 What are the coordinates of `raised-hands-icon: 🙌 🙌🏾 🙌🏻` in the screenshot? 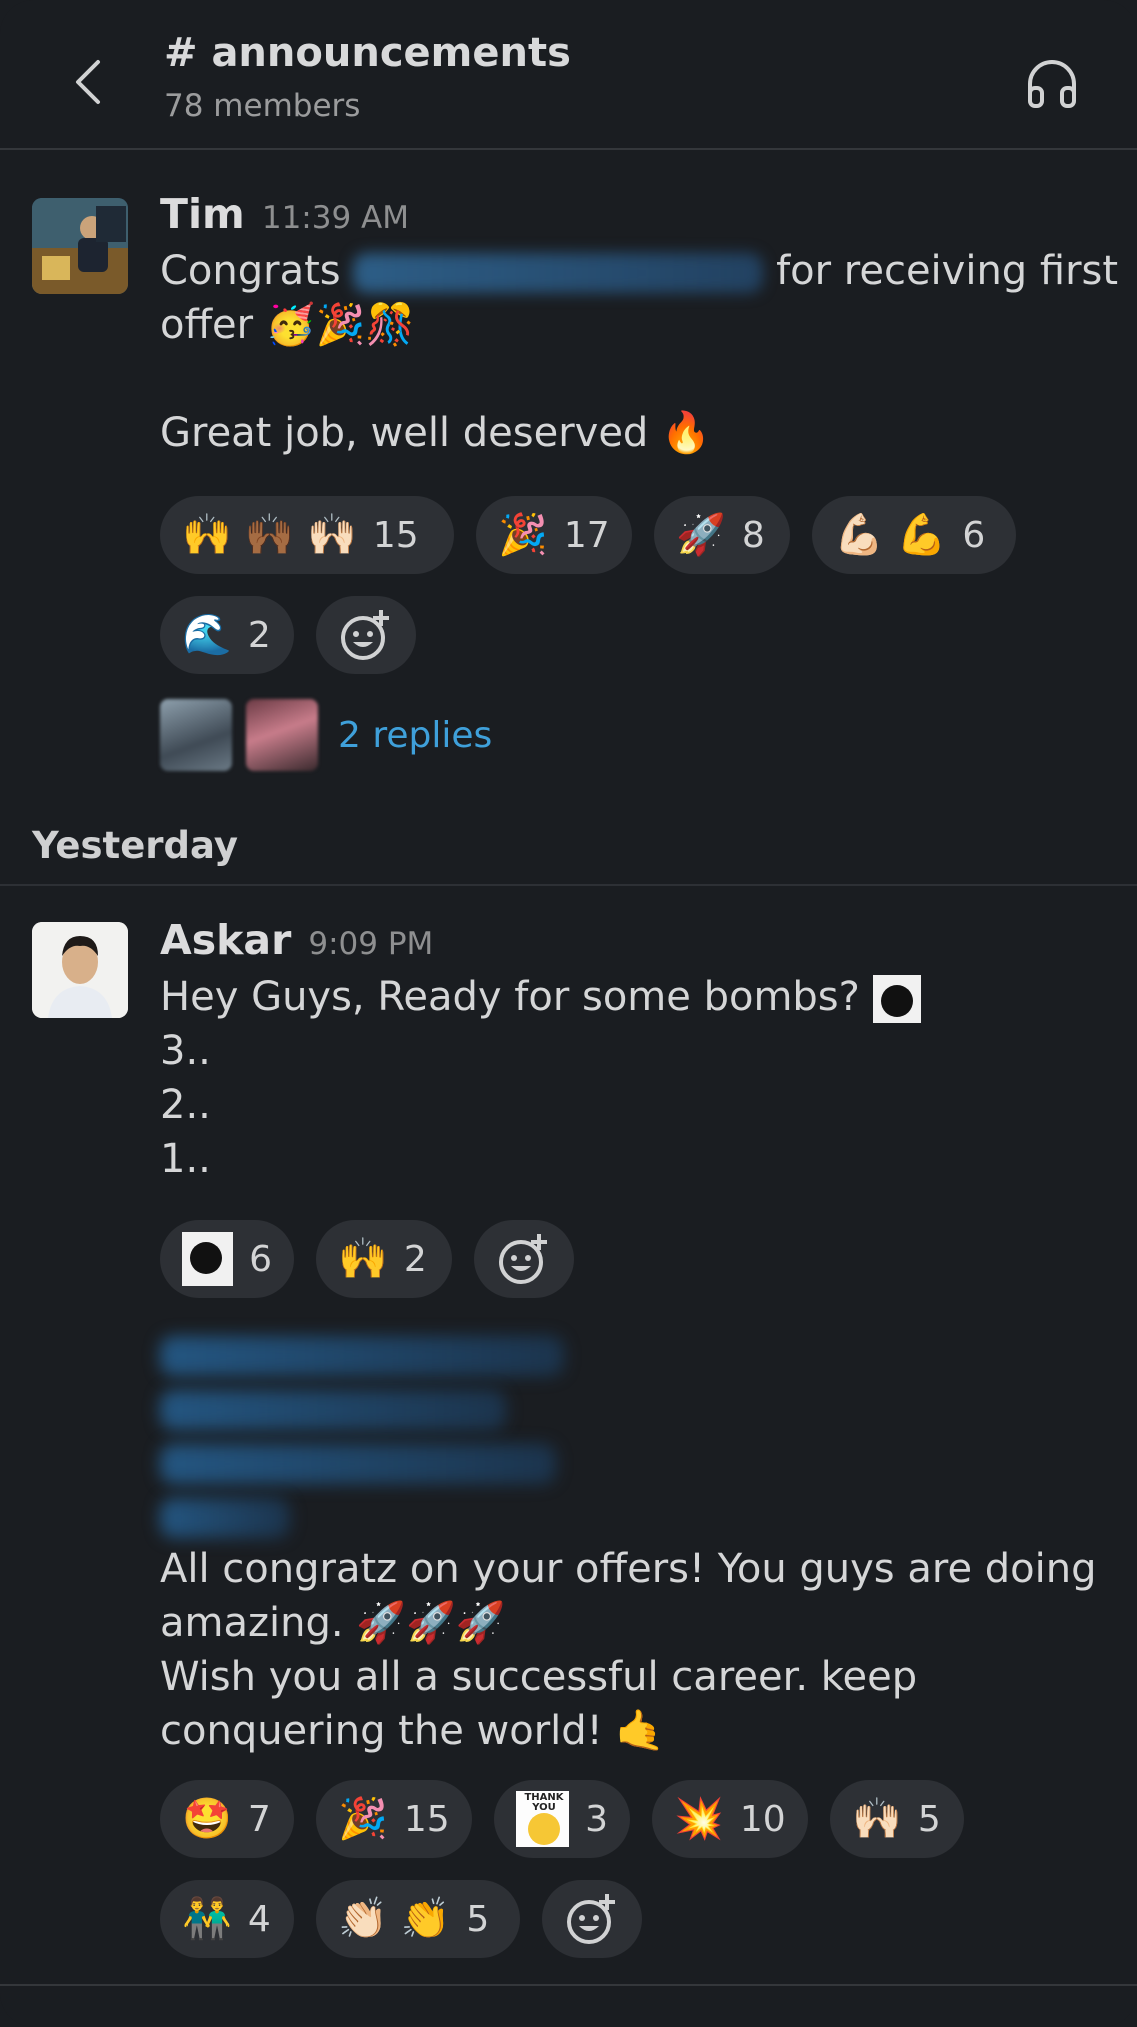 It's located at (269, 535).